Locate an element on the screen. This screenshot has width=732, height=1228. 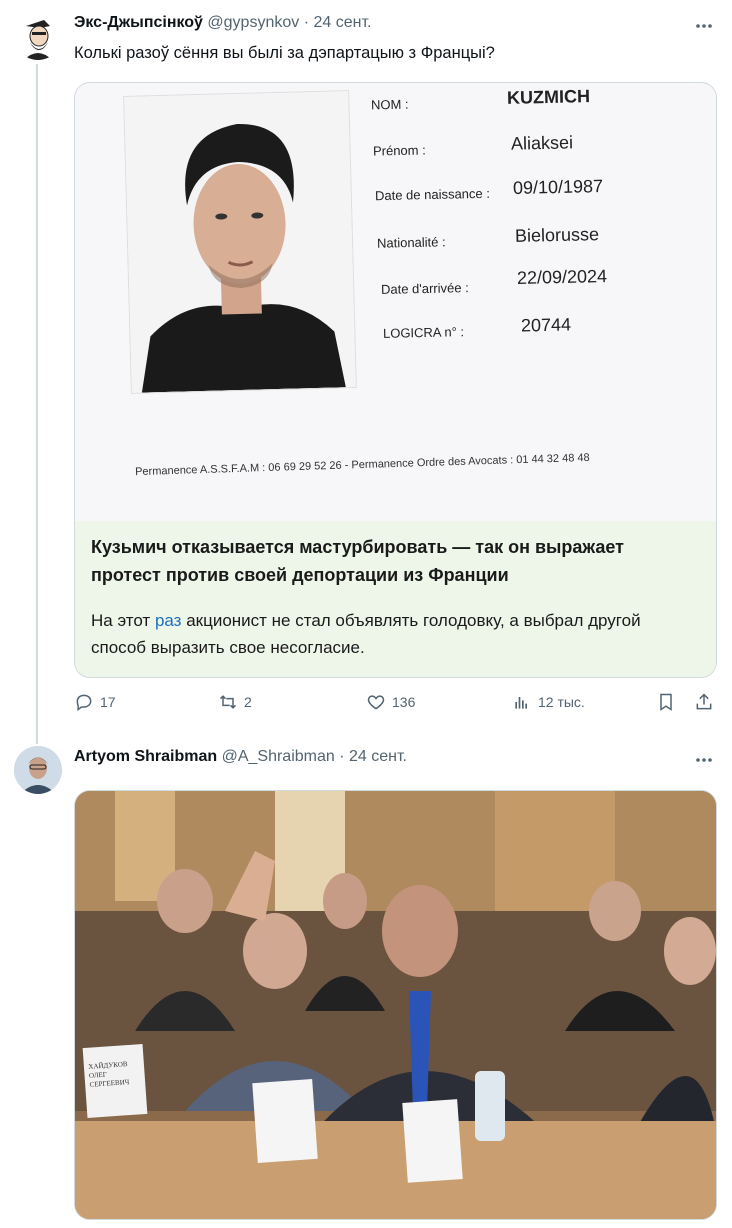
views-button: 12 тыс. is located at coordinates (548, 702).